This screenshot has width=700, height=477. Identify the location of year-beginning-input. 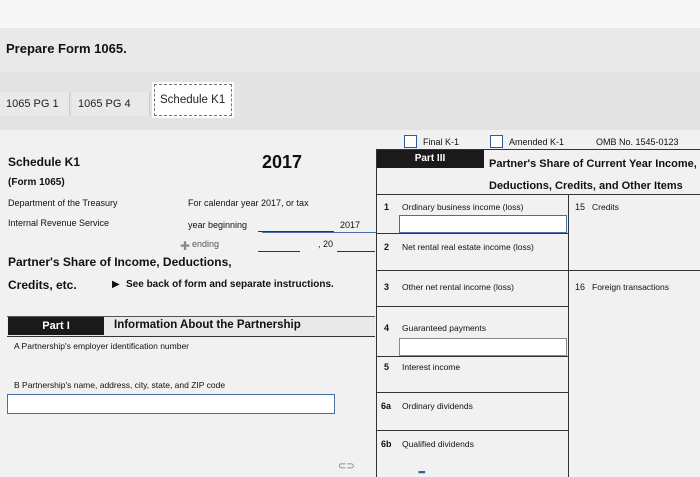
(319, 232).